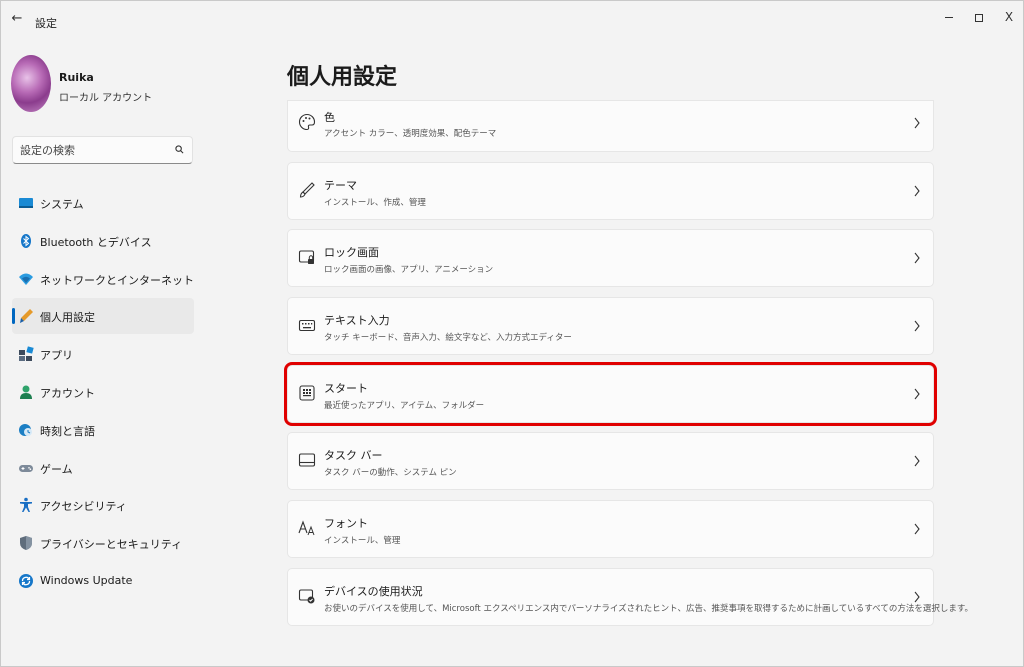  I want to click on font-icon, so click(306, 528).